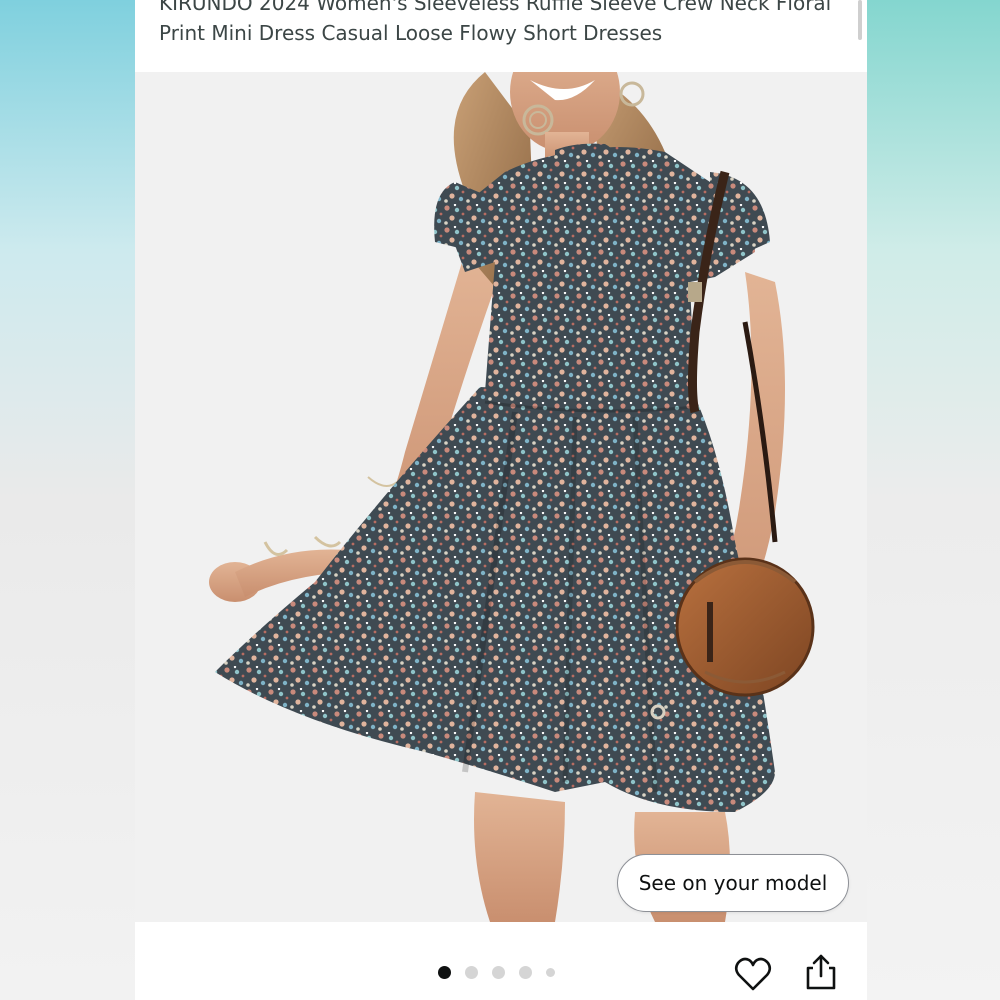 This screenshot has width=1000, height=1000. I want to click on background-right, so click(933, 500).